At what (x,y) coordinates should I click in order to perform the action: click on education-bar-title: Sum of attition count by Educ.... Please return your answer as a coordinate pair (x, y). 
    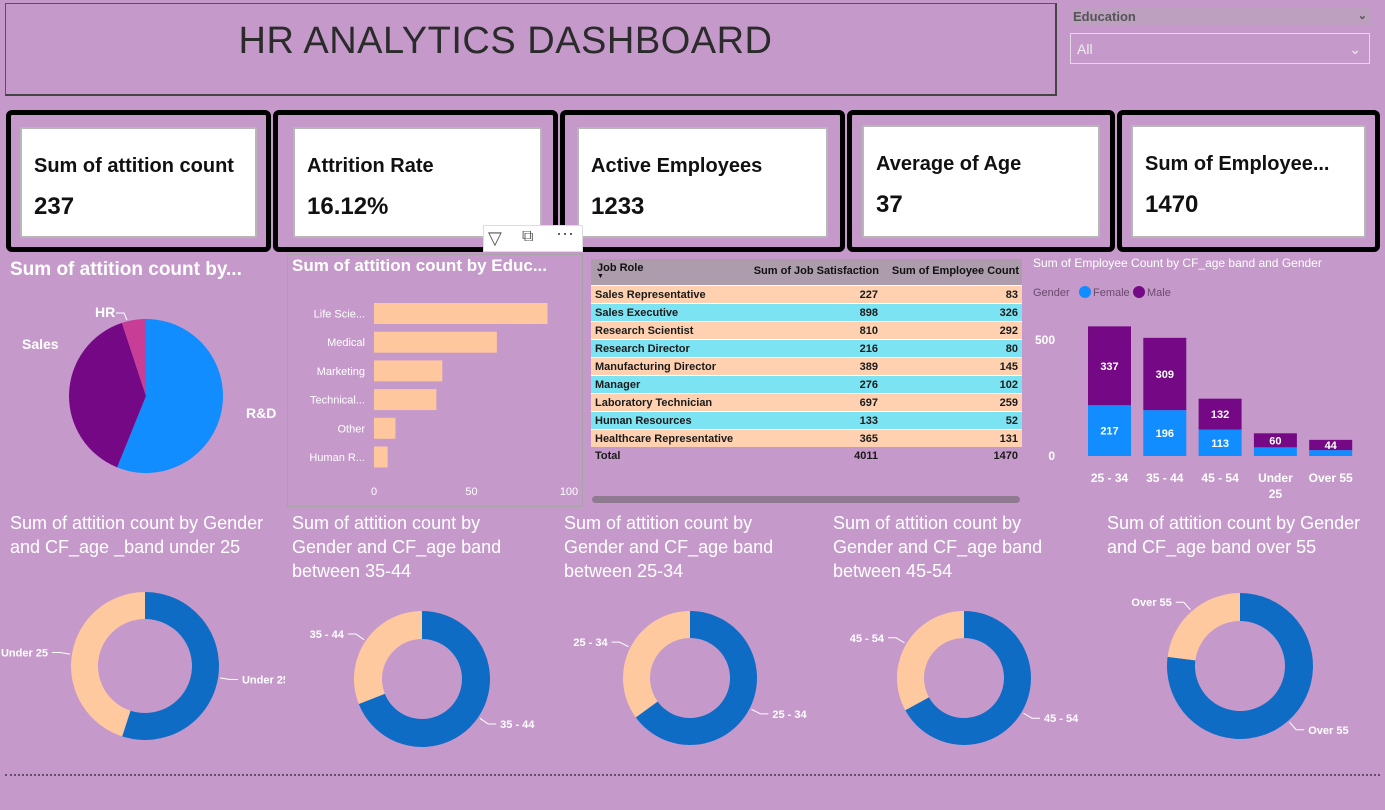
    Looking at the image, I should click on (419, 265).